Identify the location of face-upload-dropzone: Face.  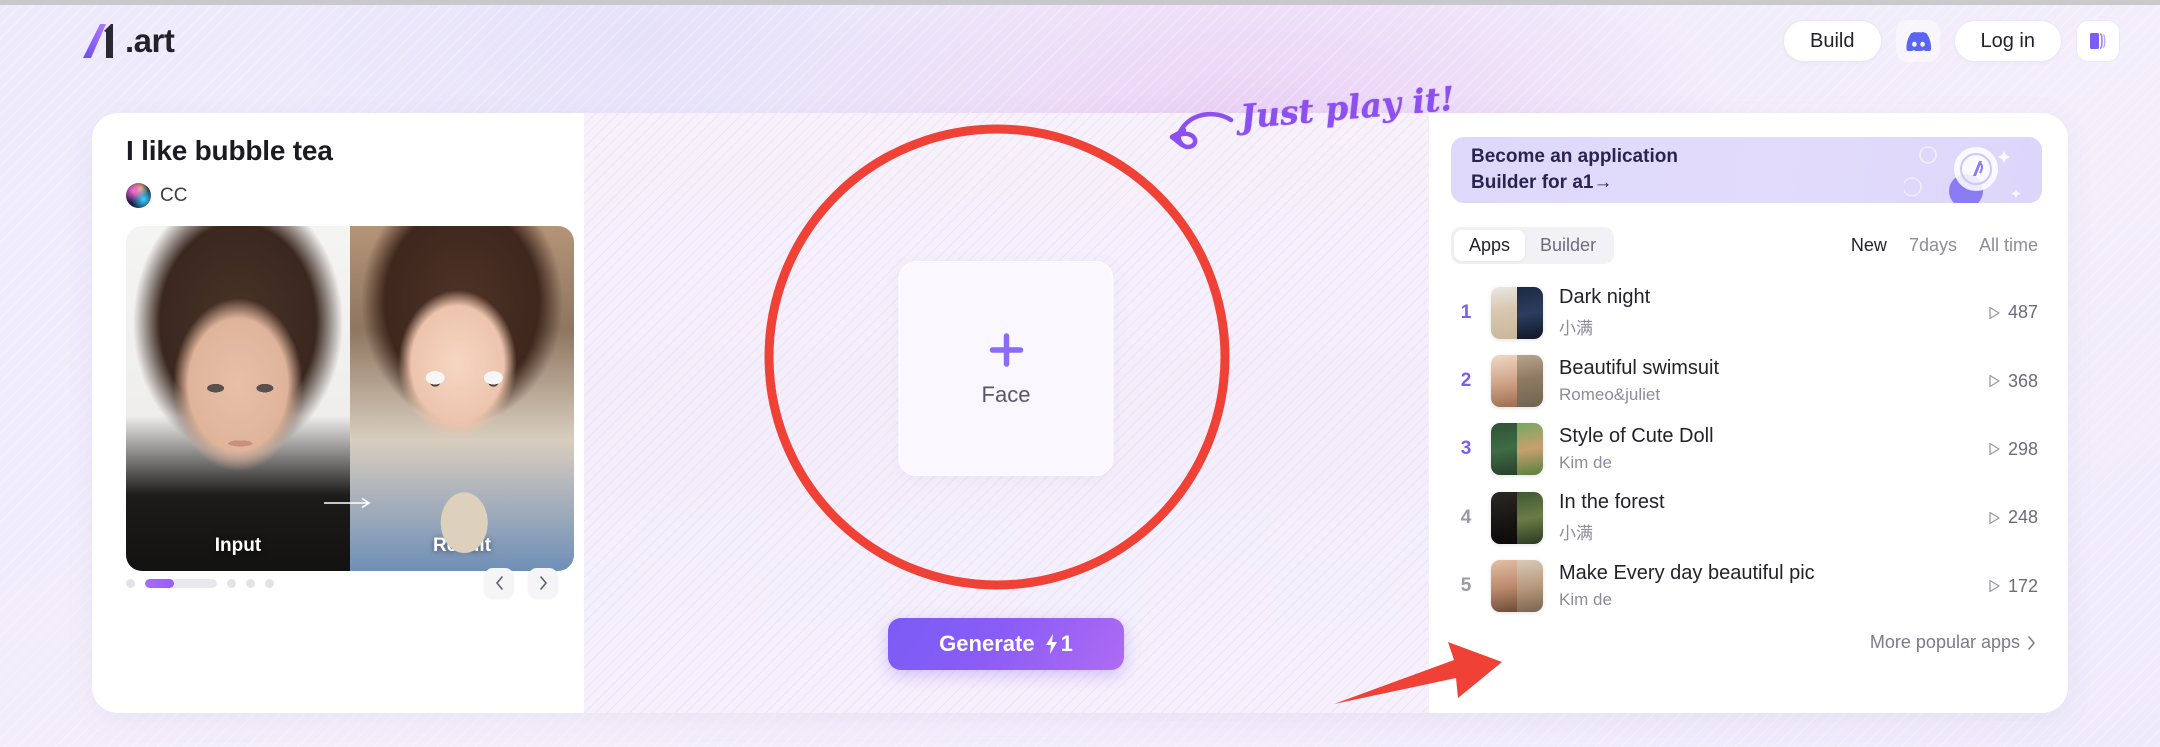
(1006, 368).